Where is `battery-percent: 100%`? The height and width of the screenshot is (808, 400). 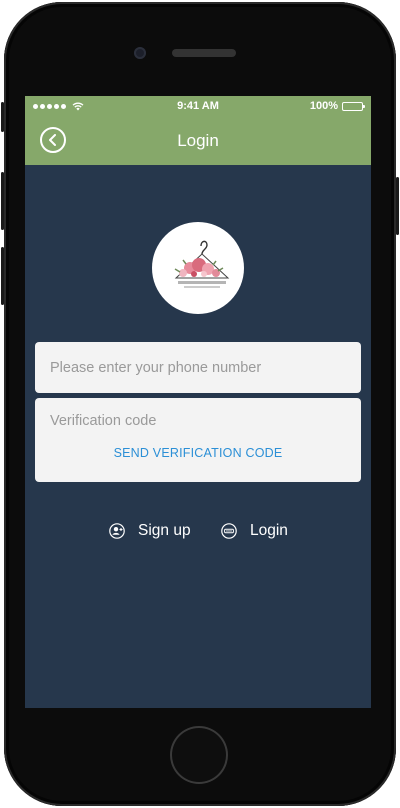 battery-percent: 100% is located at coordinates (323, 106).